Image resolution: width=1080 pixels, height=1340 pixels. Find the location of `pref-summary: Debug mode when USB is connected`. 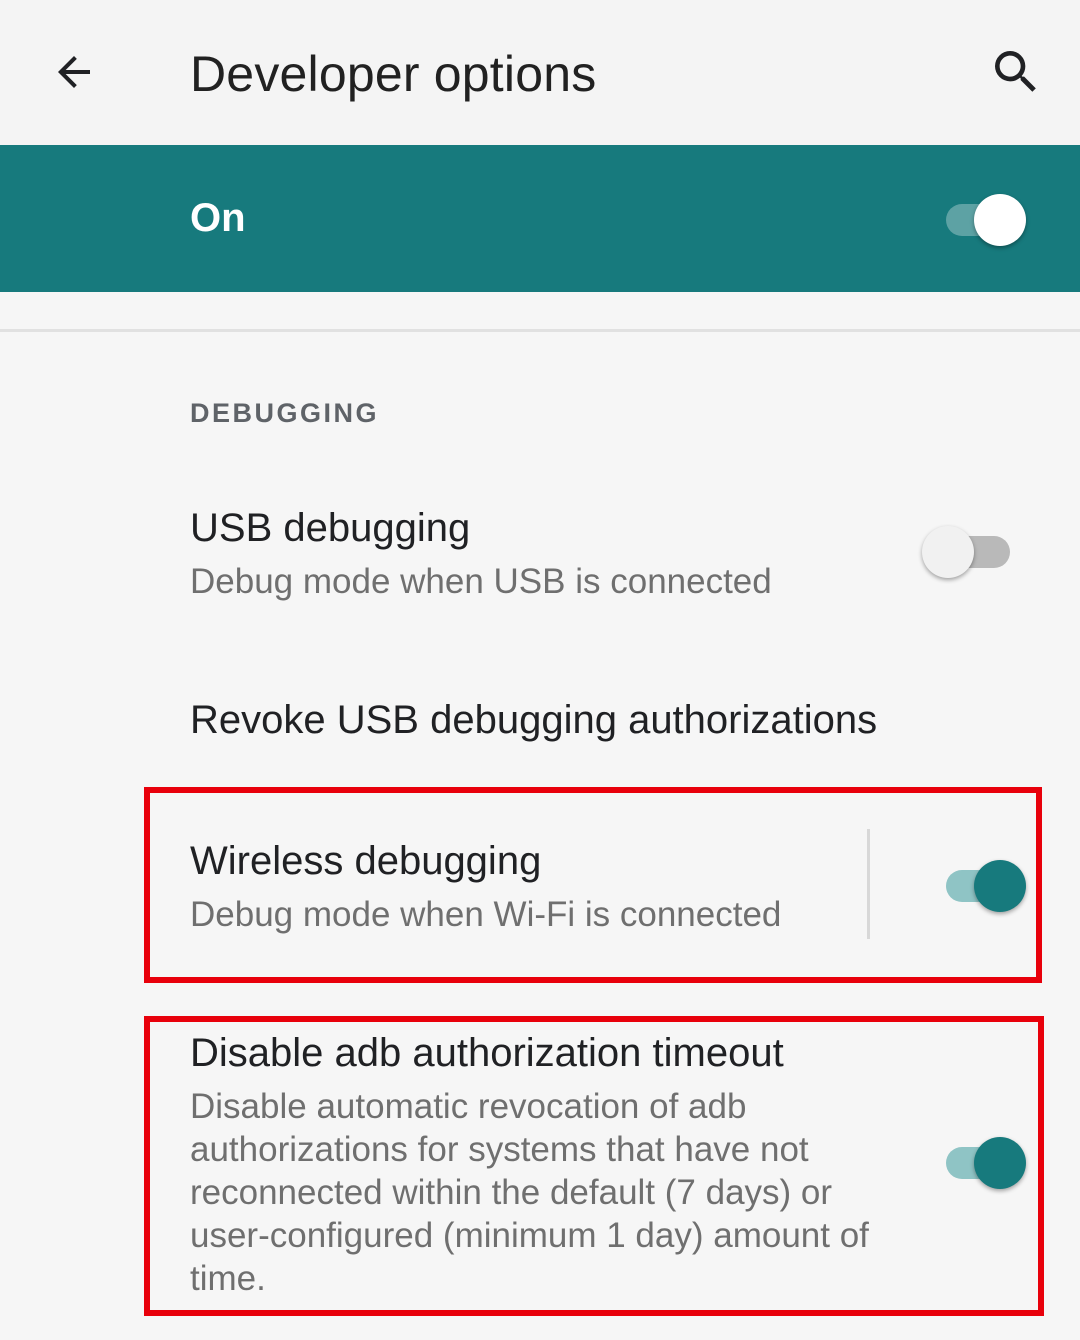

pref-summary: Debug mode when USB is connected is located at coordinates (481, 581).